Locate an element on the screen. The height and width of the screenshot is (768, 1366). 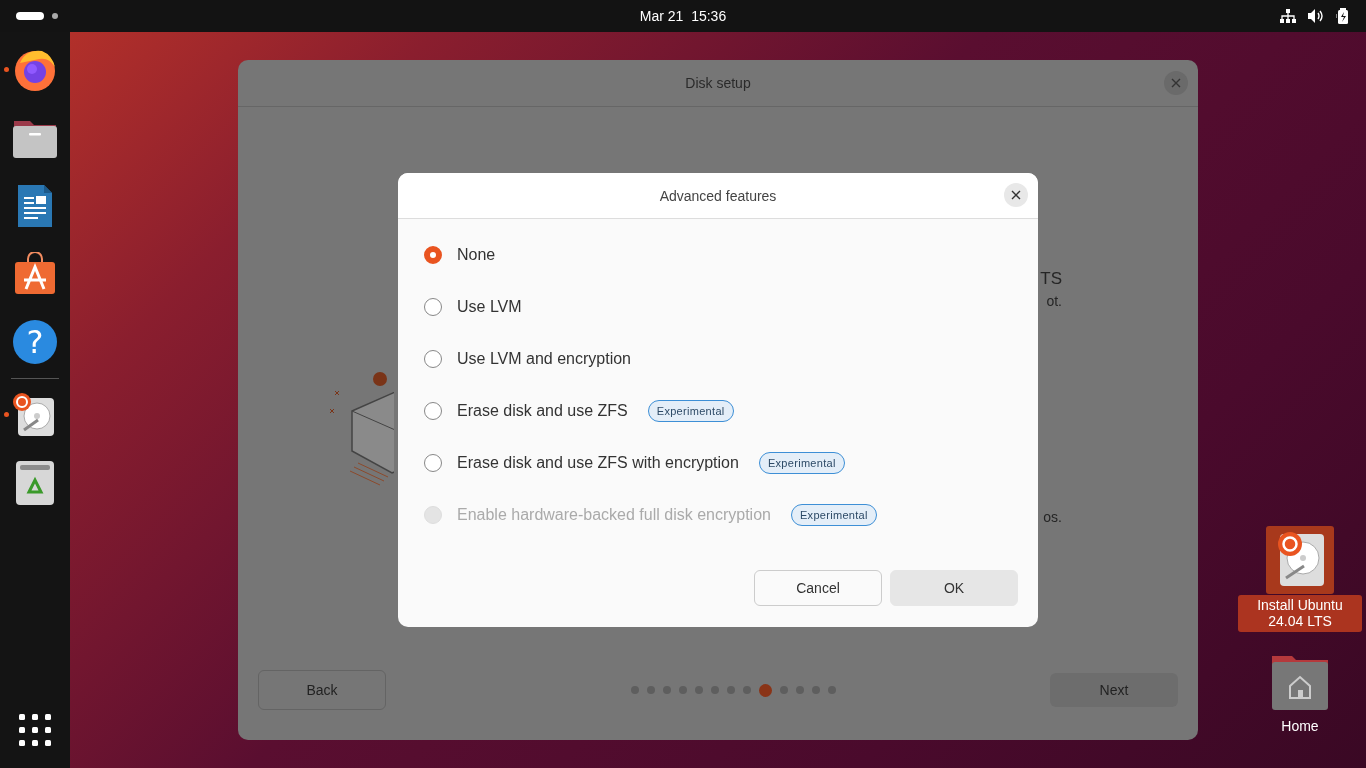
dialog-title: Advanced features is located at coordinates (718, 195).